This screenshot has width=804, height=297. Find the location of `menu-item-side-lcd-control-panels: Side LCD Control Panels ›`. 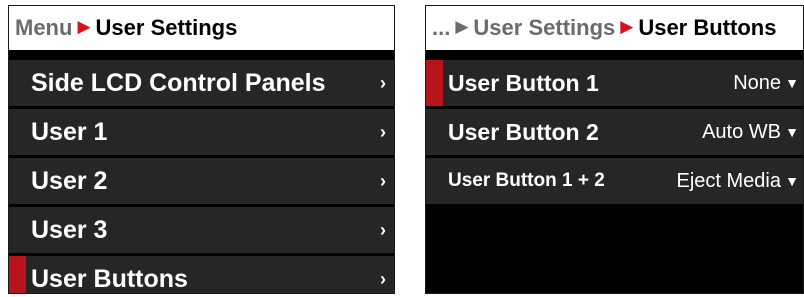

menu-item-side-lcd-control-panels: Side LCD Control Panels › is located at coordinates (201, 83).